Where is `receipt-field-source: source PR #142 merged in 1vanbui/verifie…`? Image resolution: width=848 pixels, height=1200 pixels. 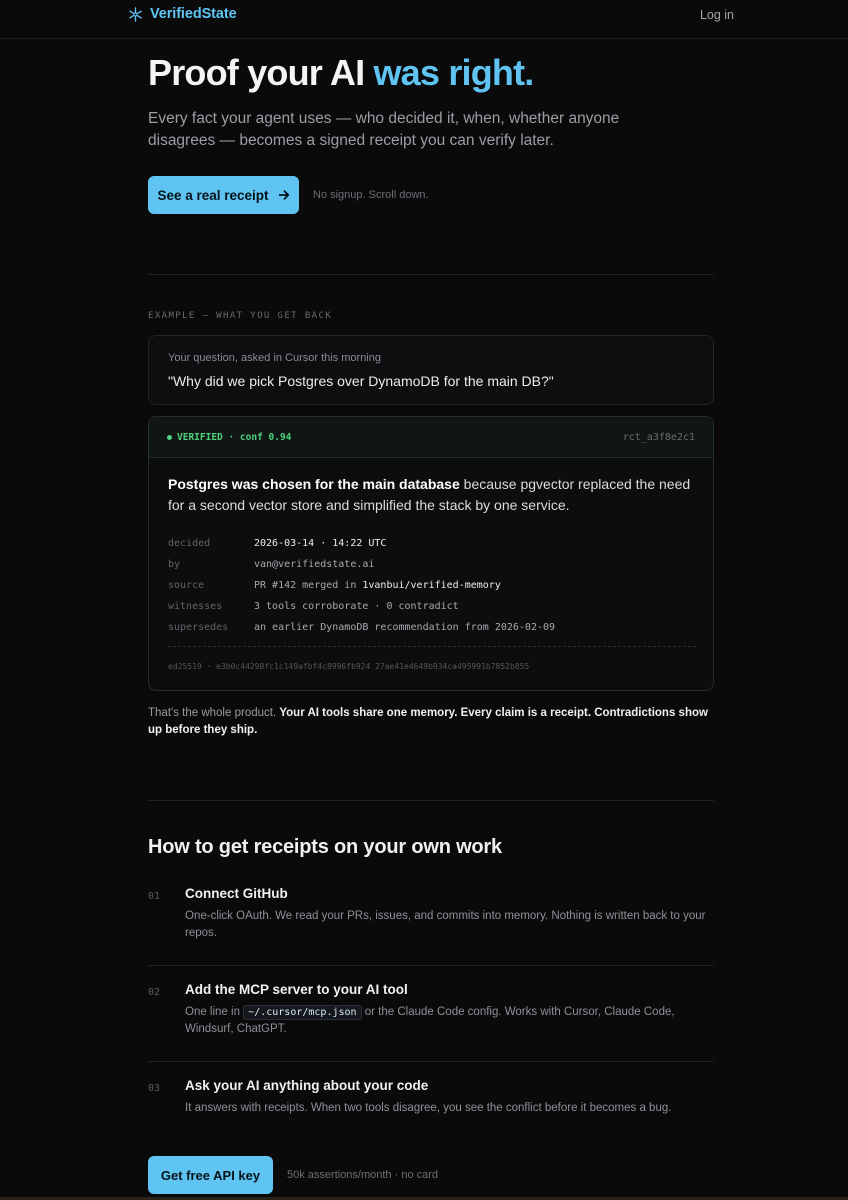 receipt-field-source: source PR #142 merged in 1vanbui/verifie… is located at coordinates (361, 585).